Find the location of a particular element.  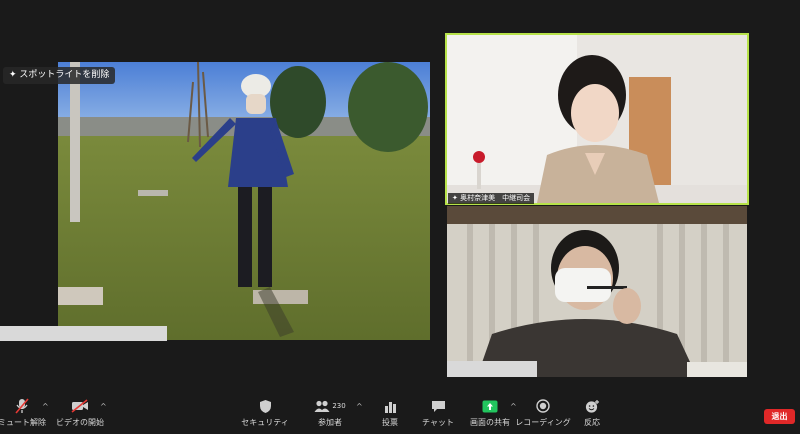

chat-bubble-icon is located at coordinates (438, 406).